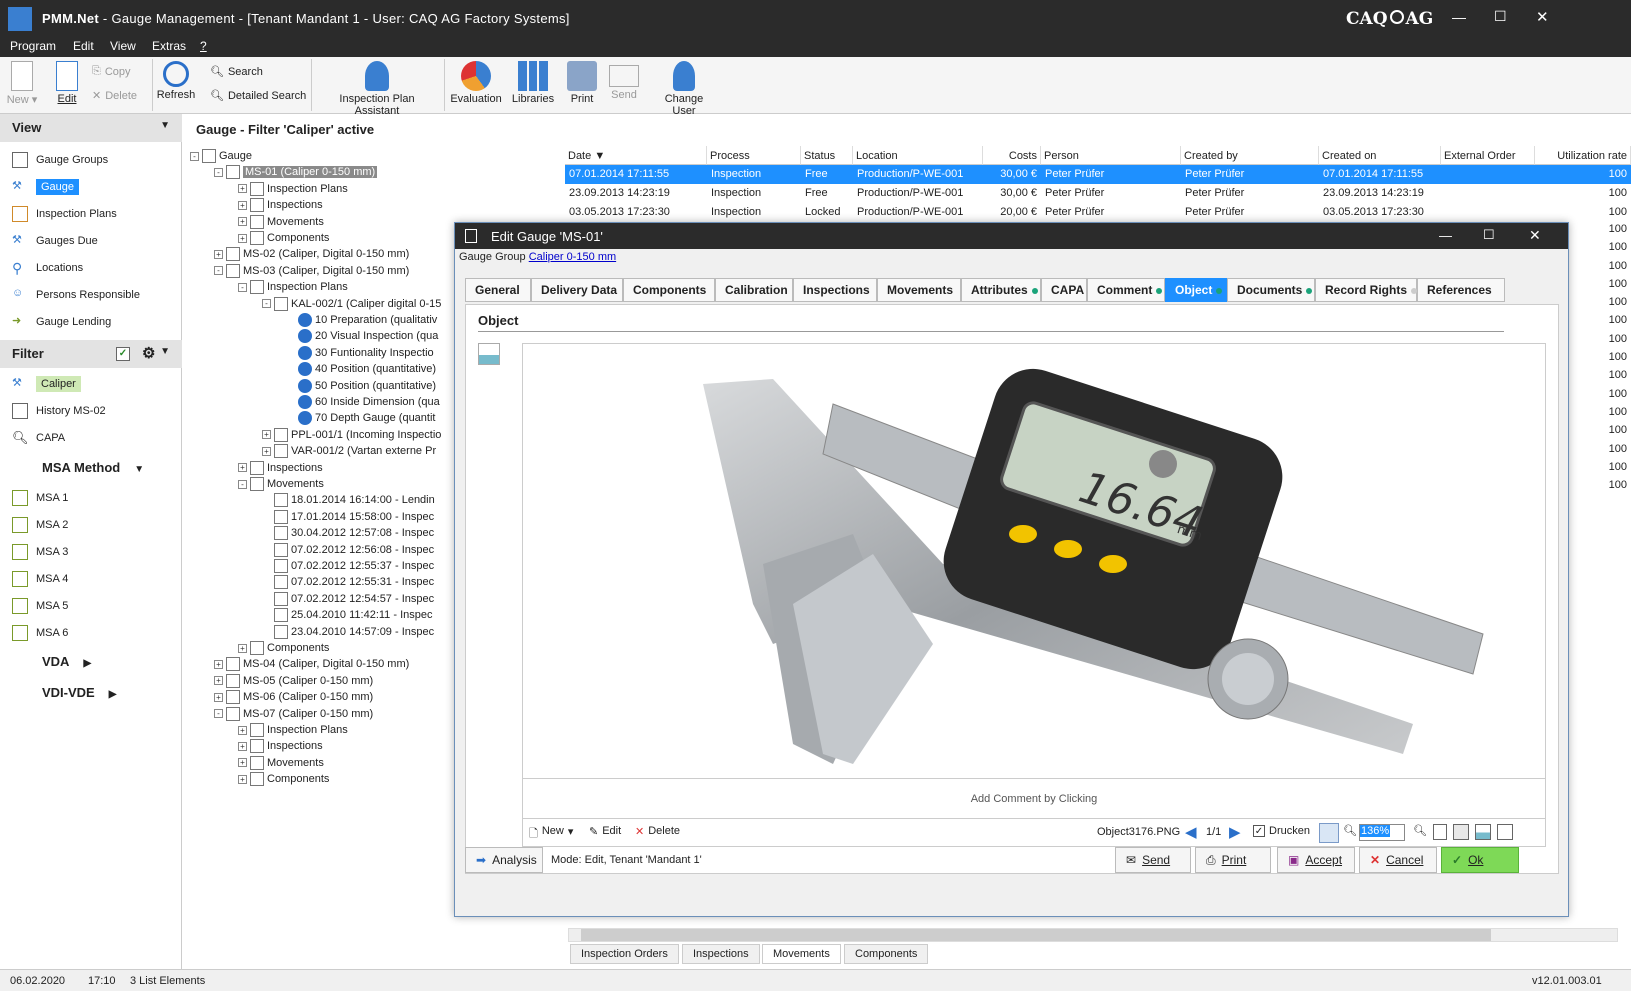  Describe the element at coordinates (76, 295) in the screenshot. I see `view-item-persons-responsible: ☺ Persons Responsible` at that location.